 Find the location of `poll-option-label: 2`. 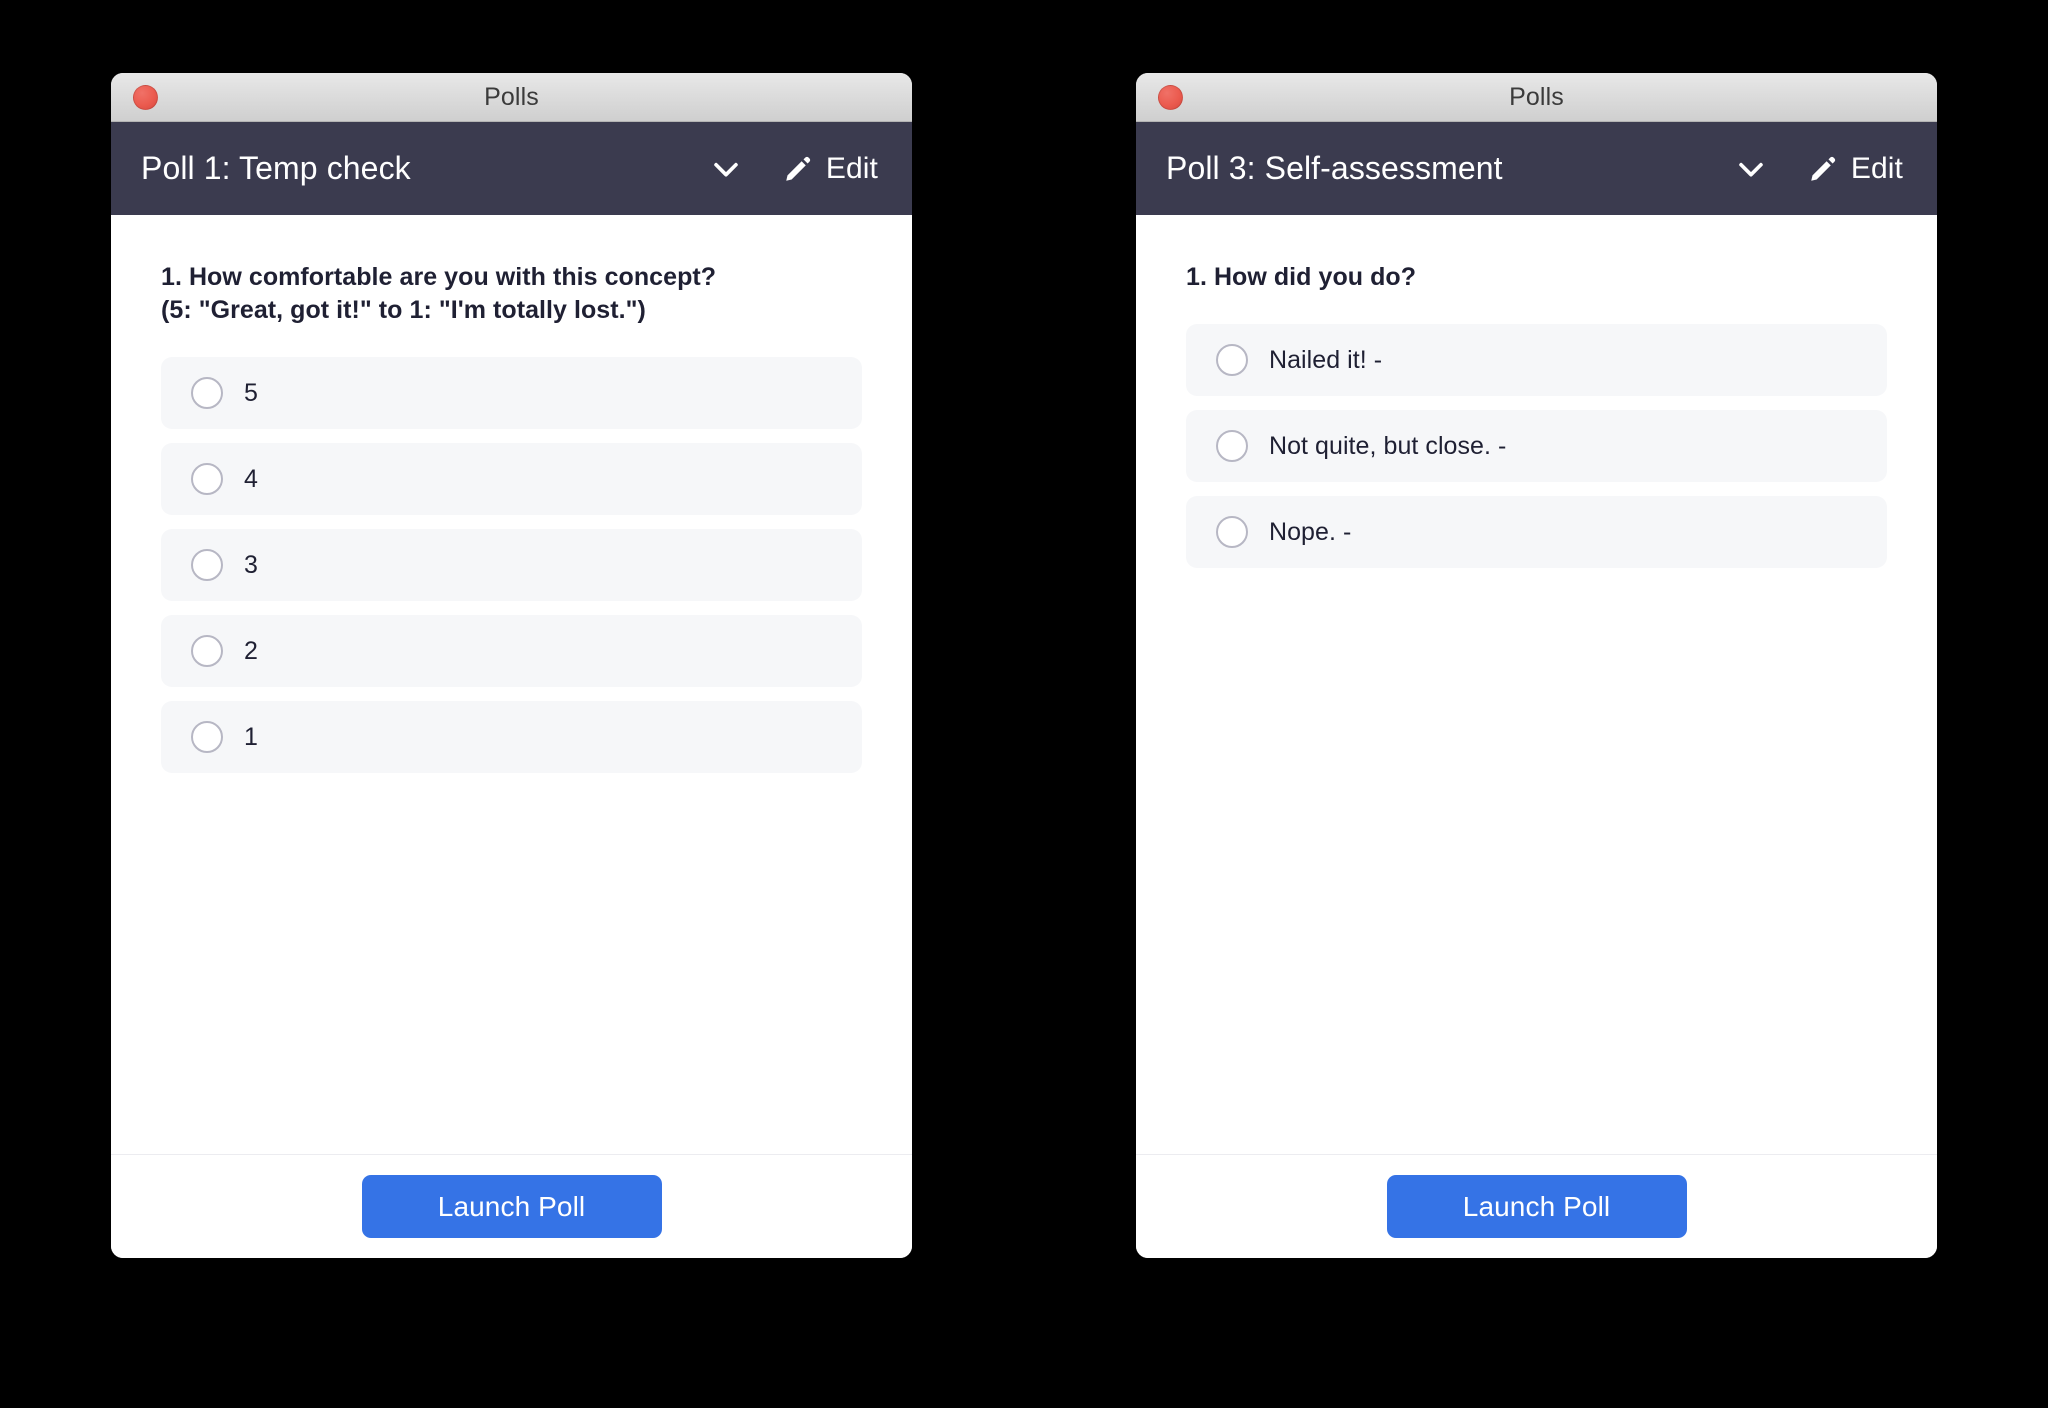

poll-option-label: 2 is located at coordinates (251, 650).